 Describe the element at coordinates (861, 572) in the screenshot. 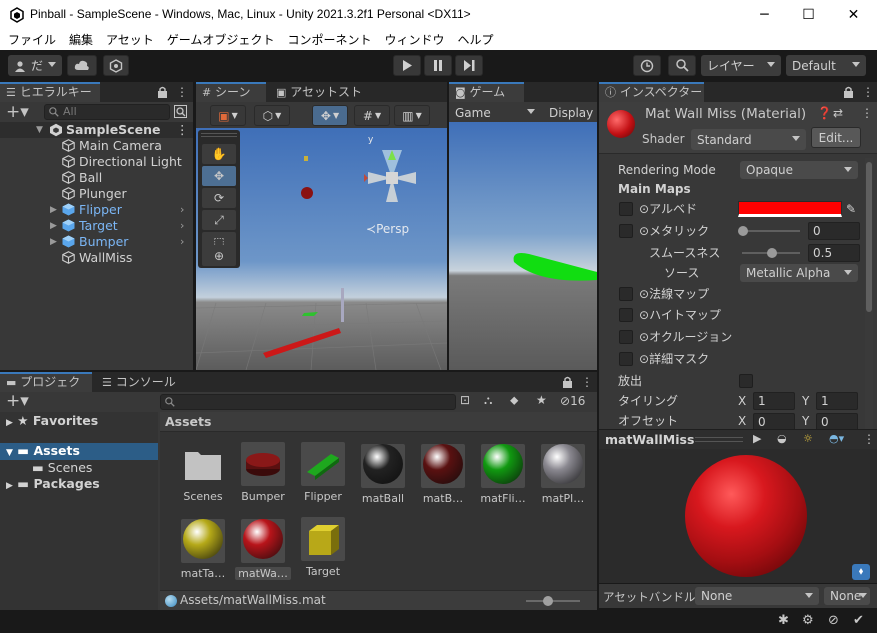

I see `tag-icon: ⬧` at that location.